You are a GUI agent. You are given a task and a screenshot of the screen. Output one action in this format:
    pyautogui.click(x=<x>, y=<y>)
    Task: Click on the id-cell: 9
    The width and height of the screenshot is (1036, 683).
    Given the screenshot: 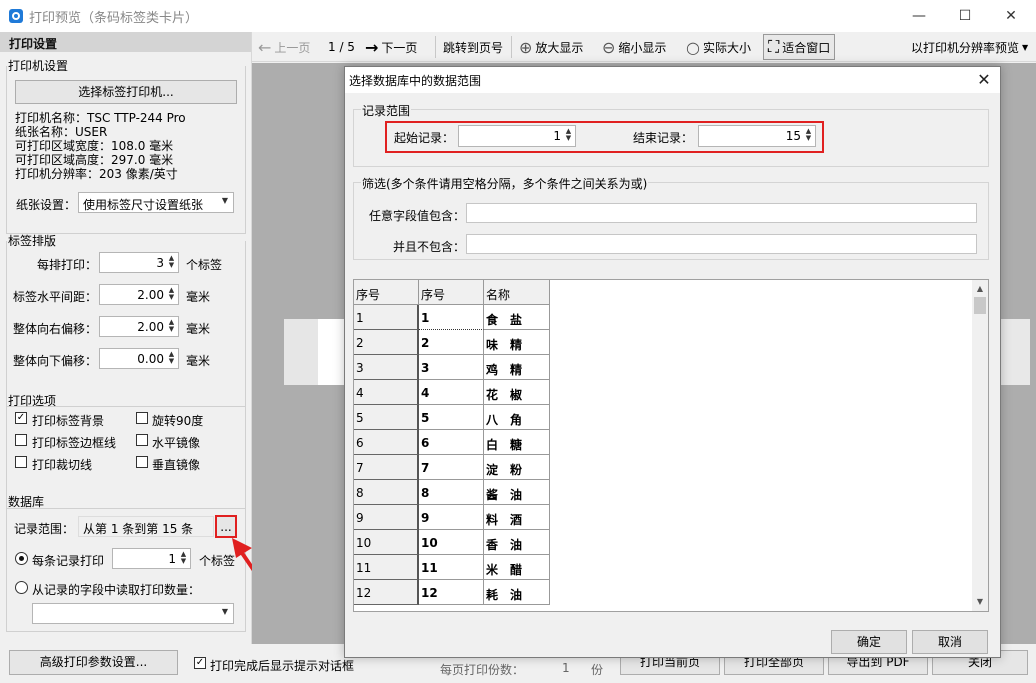 What is the action you would take?
    pyautogui.click(x=451, y=517)
    